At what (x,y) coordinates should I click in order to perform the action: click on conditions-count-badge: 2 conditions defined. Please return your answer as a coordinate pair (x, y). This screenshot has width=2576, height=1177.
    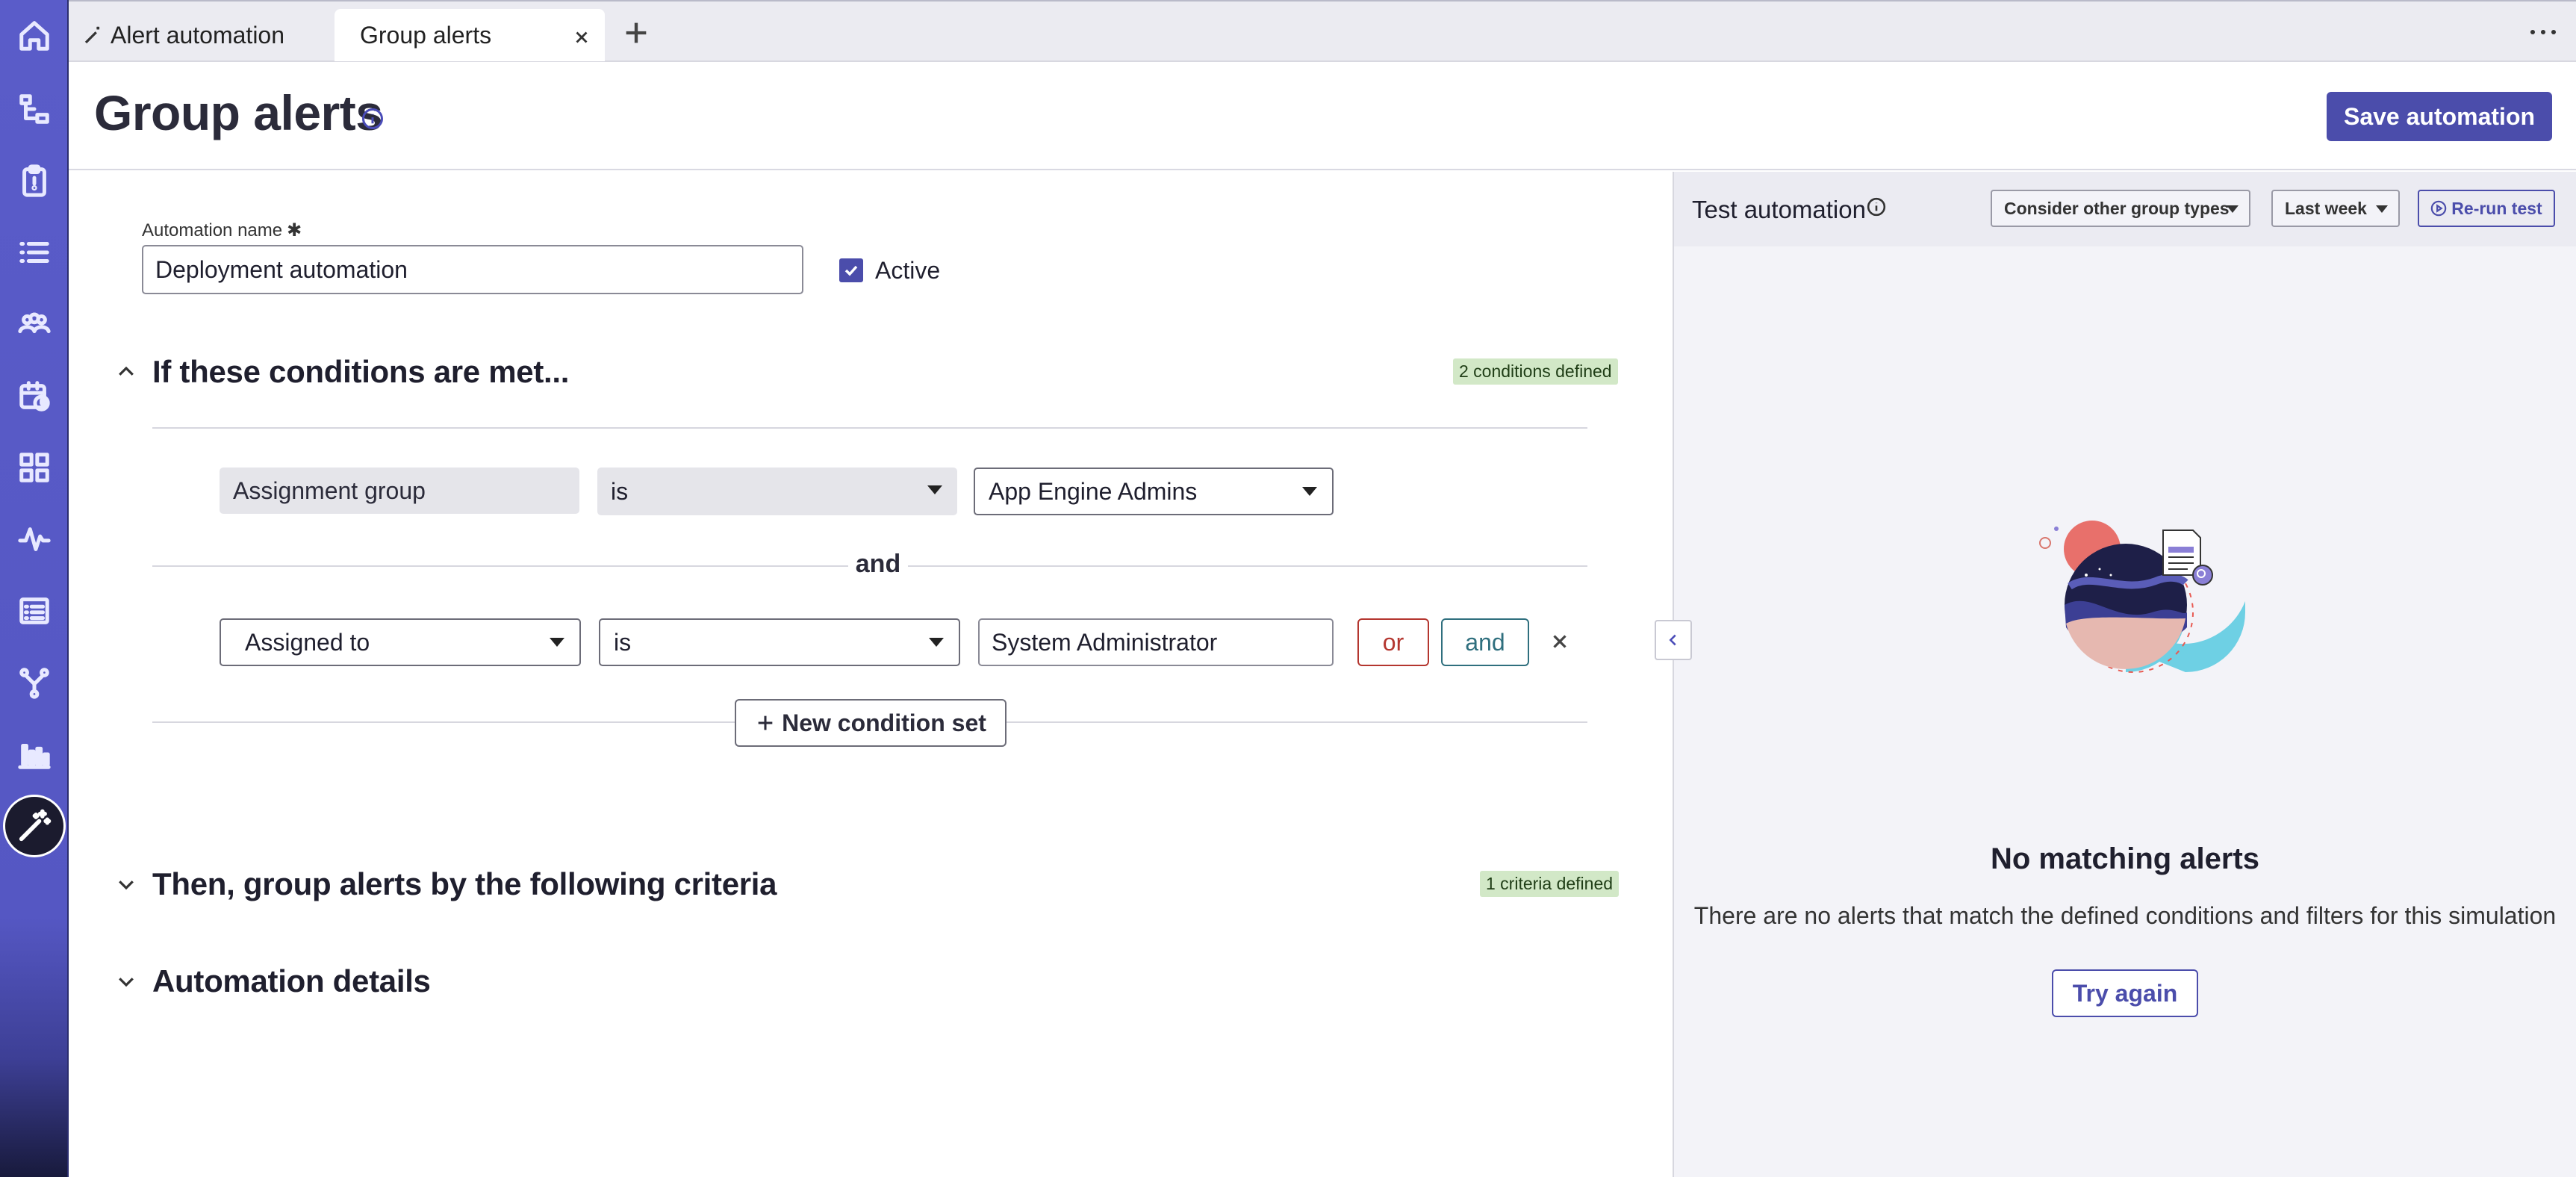
    Looking at the image, I should click on (1535, 371).